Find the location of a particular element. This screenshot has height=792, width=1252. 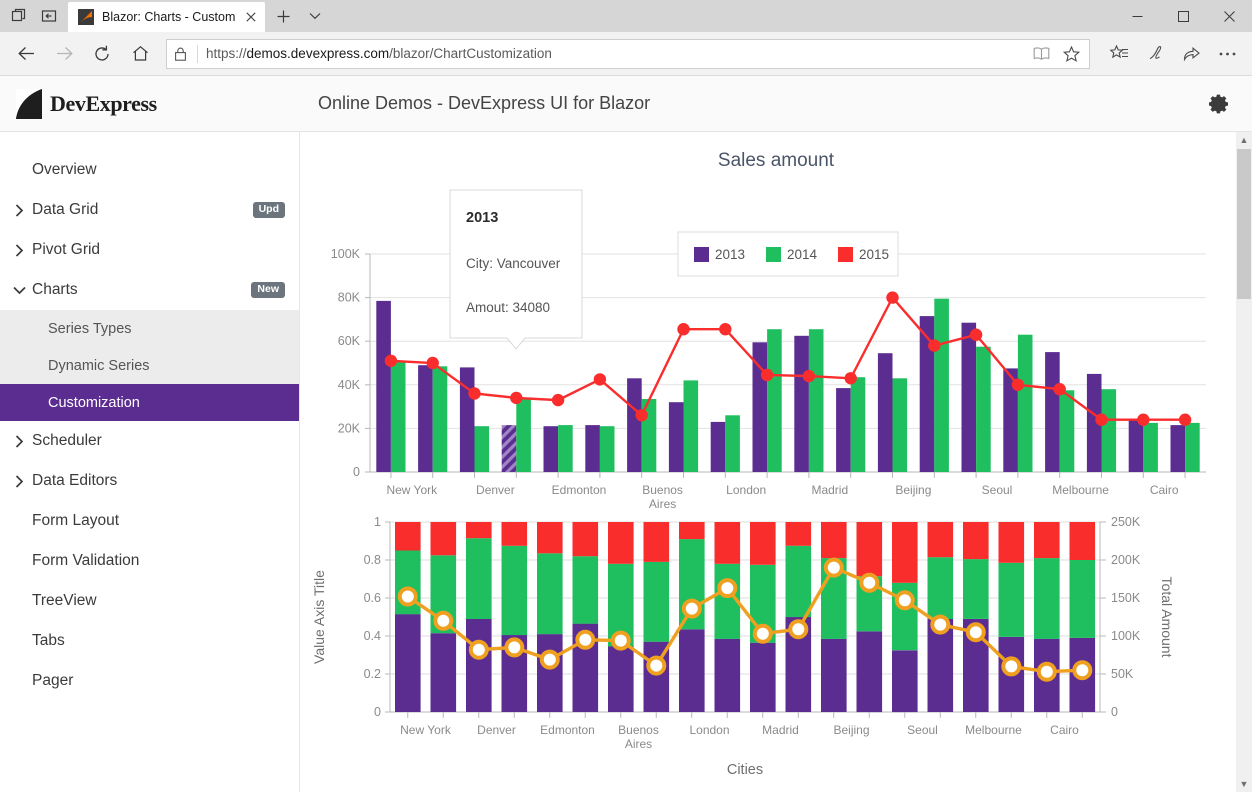

sidebar-item-label: Form Layout is located at coordinates (76, 520).